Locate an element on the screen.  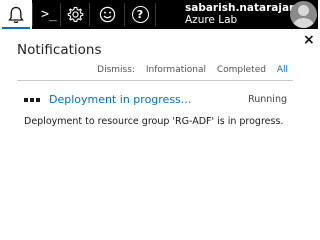
notifications-button is located at coordinates (16, 14).